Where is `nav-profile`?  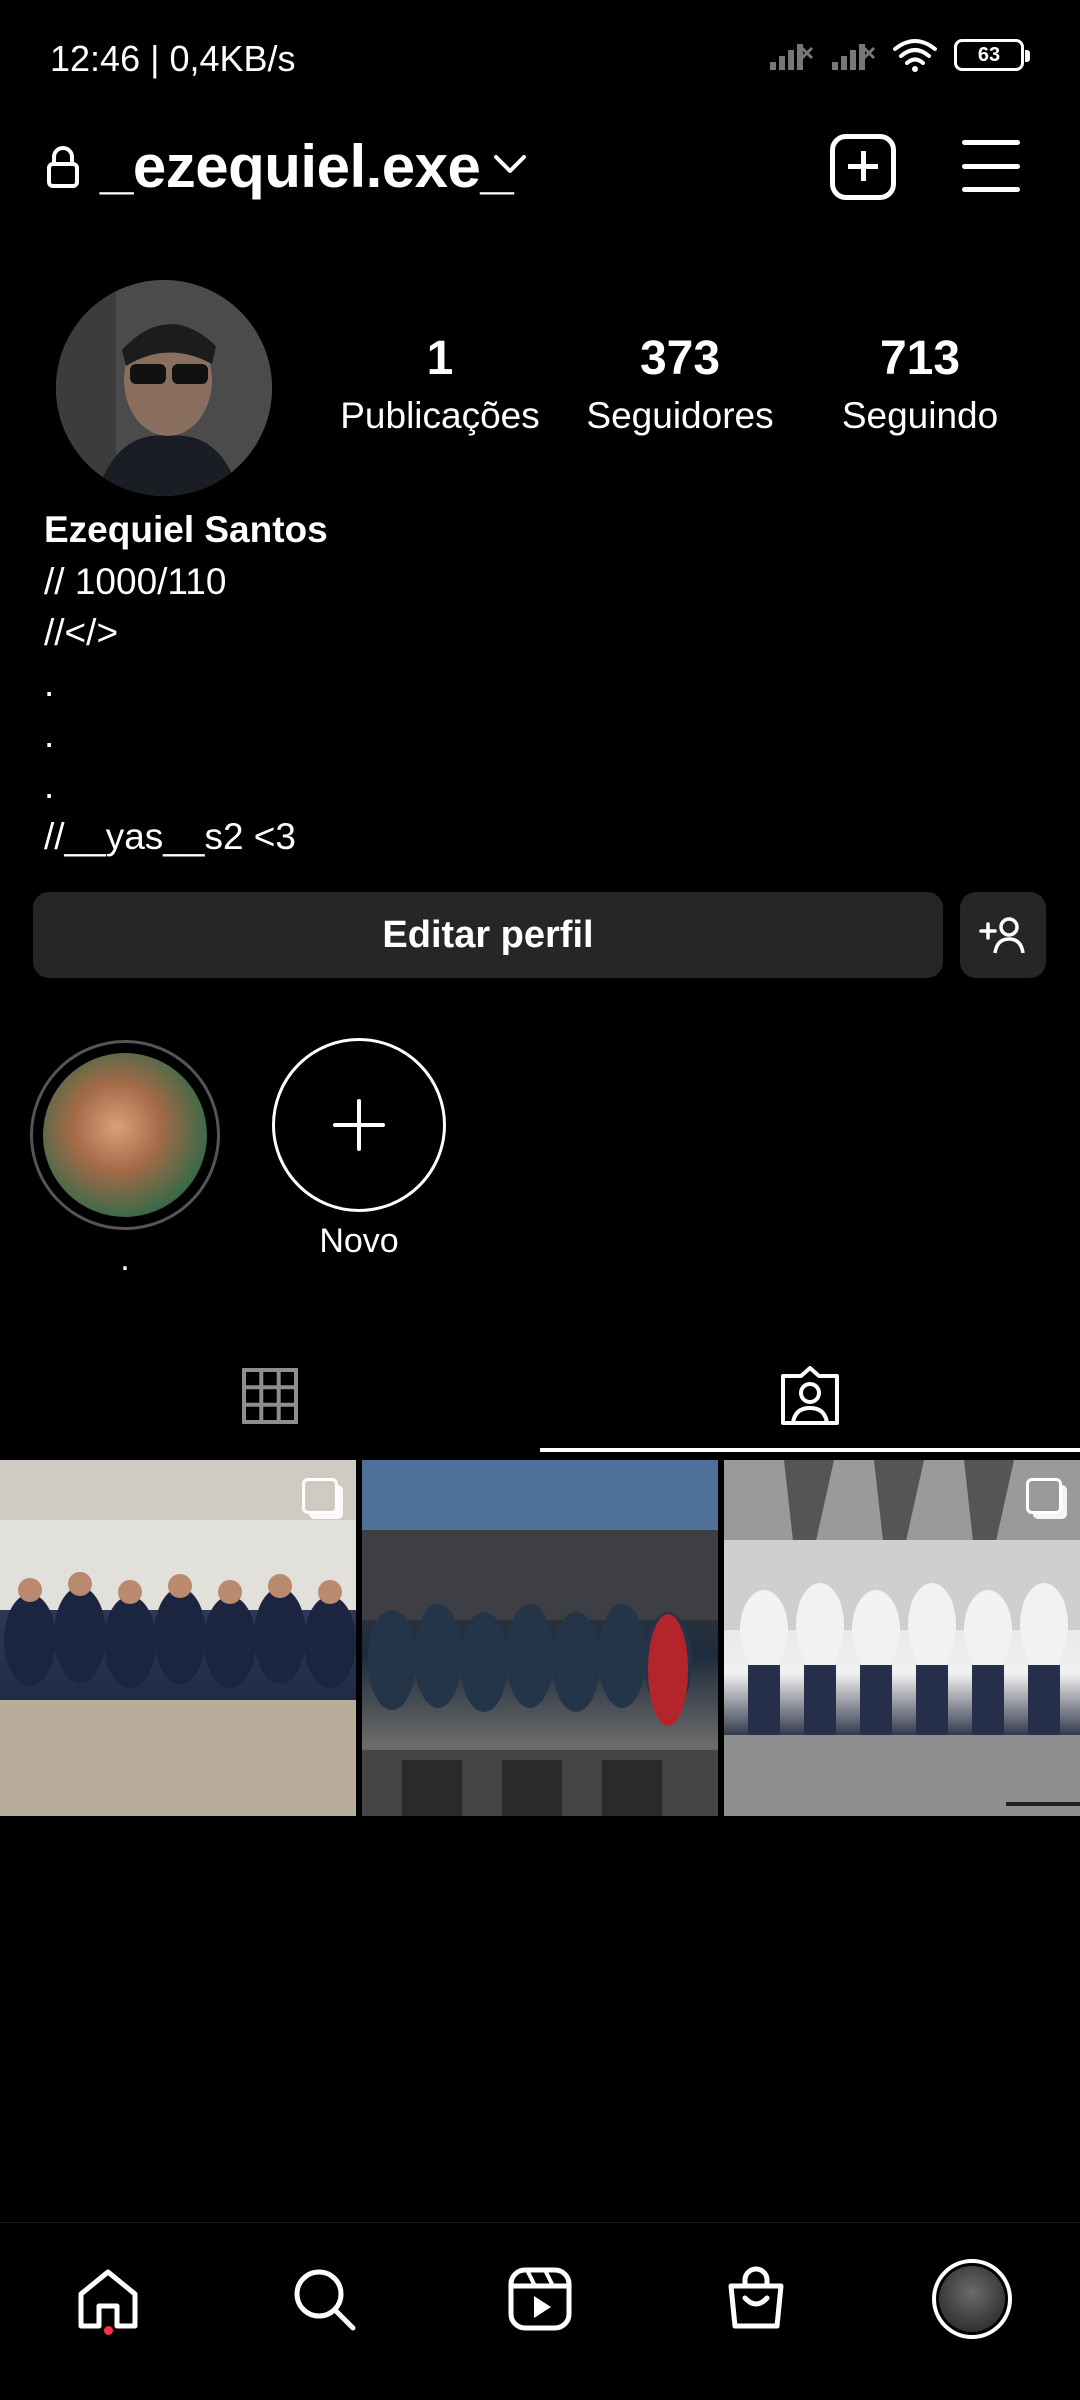 nav-profile is located at coordinates (972, 2299).